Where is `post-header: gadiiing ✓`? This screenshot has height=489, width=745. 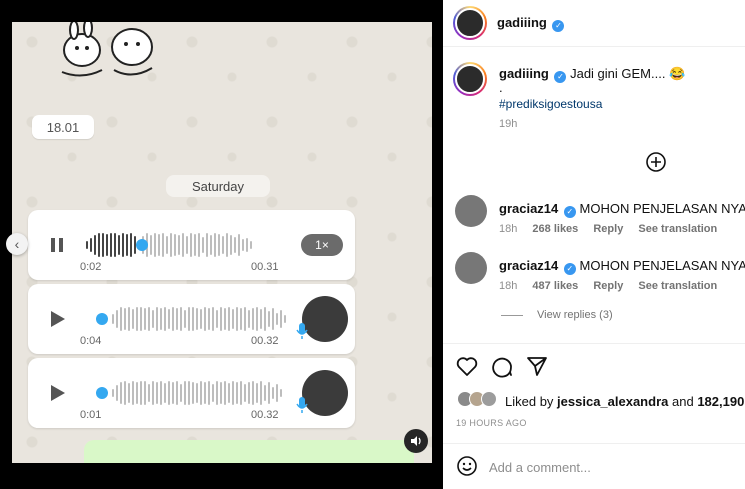
post-header: gadiiing ✓ is located at coordinates (594, 23).